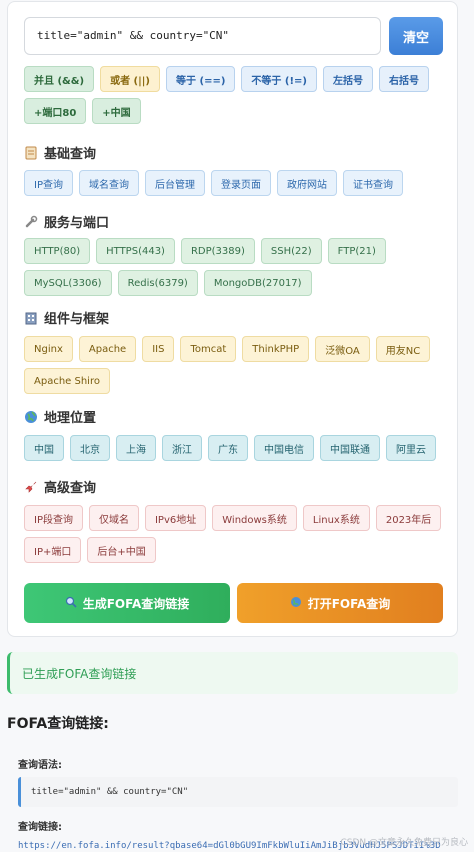 Image resolution: width=474 pixels, height=852 pixels. I want to click on geo-row: 中国 北京 上海 浙江 广东 中国电信 中国联通 阿里云, so click(236, 448).